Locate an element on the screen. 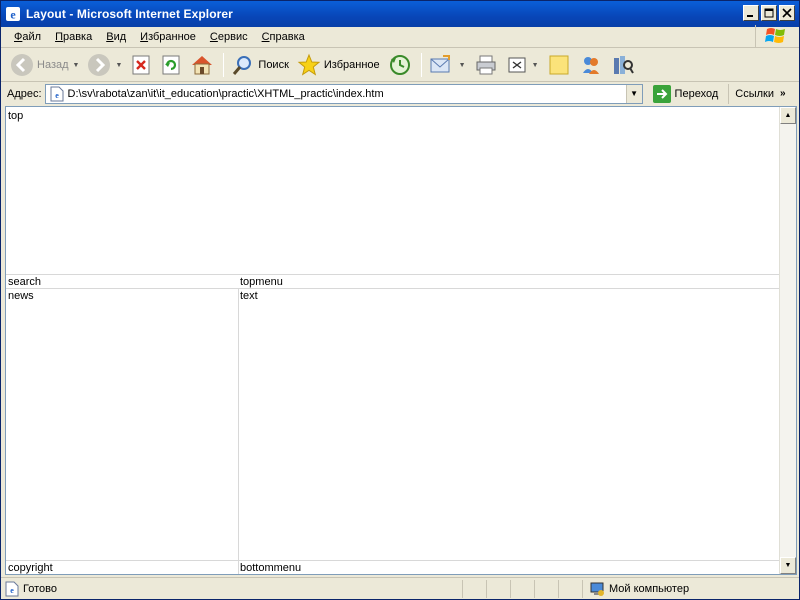  links-button: Ссылки » is located at coordinates (757, 93).